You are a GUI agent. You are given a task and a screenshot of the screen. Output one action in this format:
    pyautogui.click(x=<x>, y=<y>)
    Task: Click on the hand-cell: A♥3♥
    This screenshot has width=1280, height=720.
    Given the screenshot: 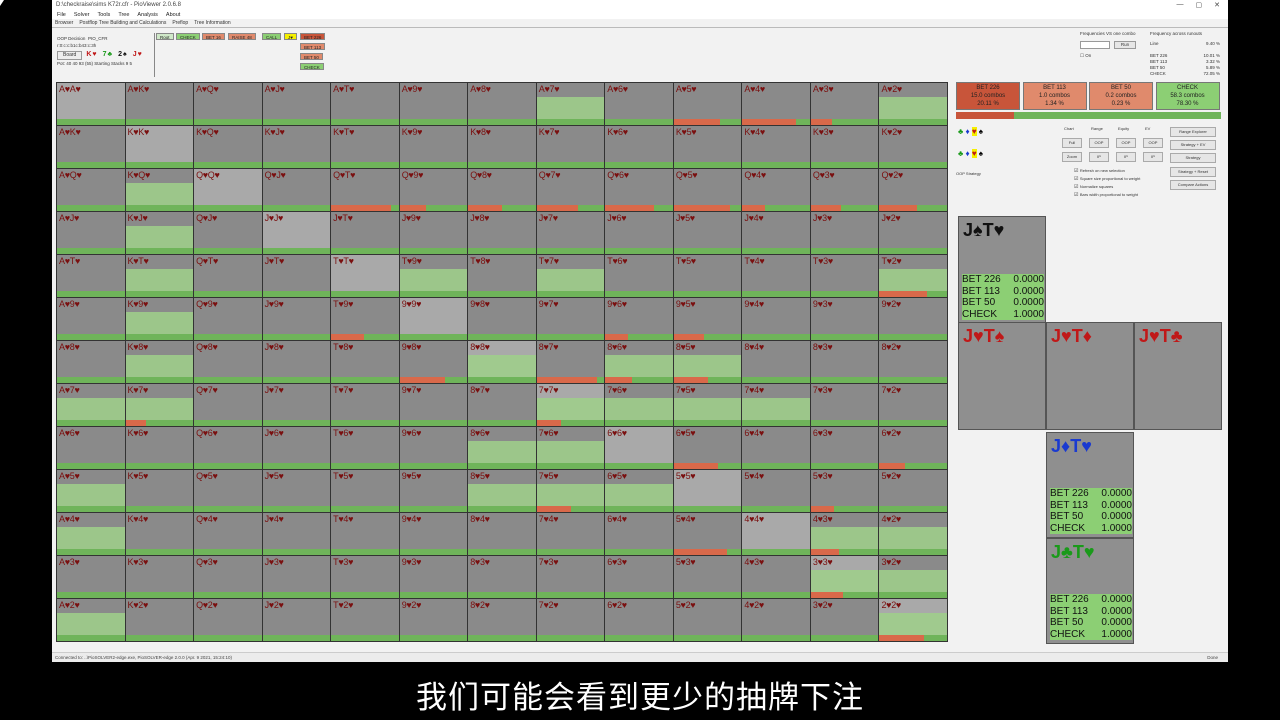 What is the action you would take?
    pyautogui.click(x=844, y=104)
    